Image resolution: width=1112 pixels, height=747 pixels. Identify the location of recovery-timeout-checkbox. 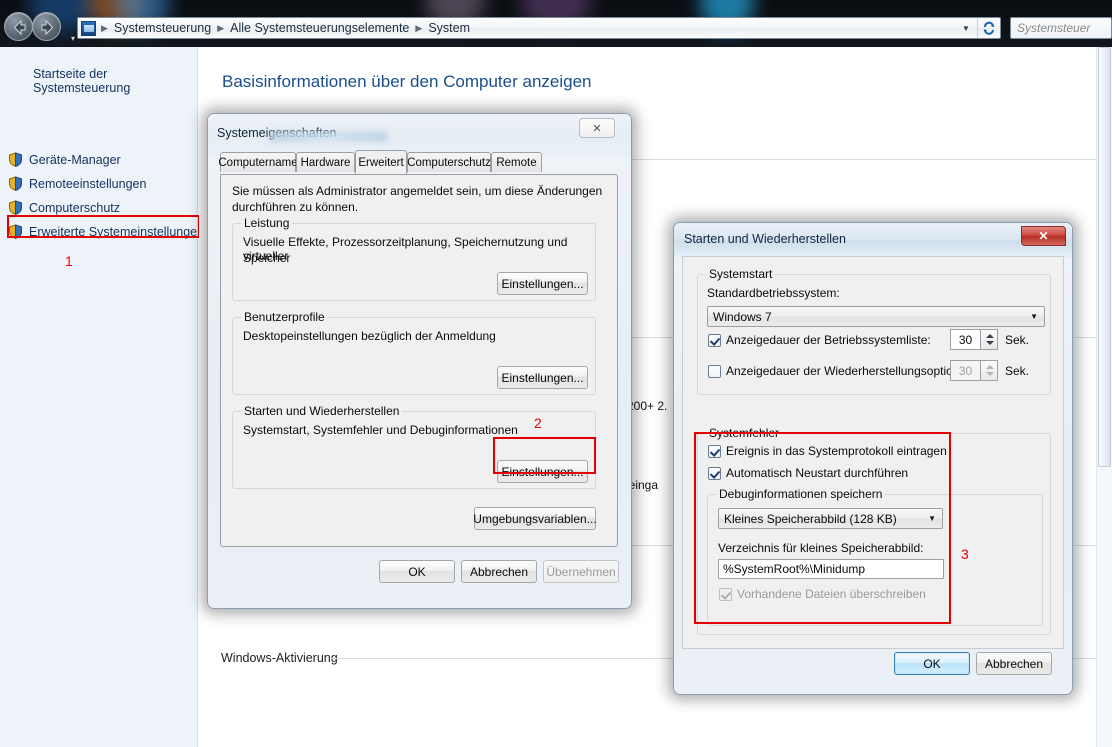
(714, 371).